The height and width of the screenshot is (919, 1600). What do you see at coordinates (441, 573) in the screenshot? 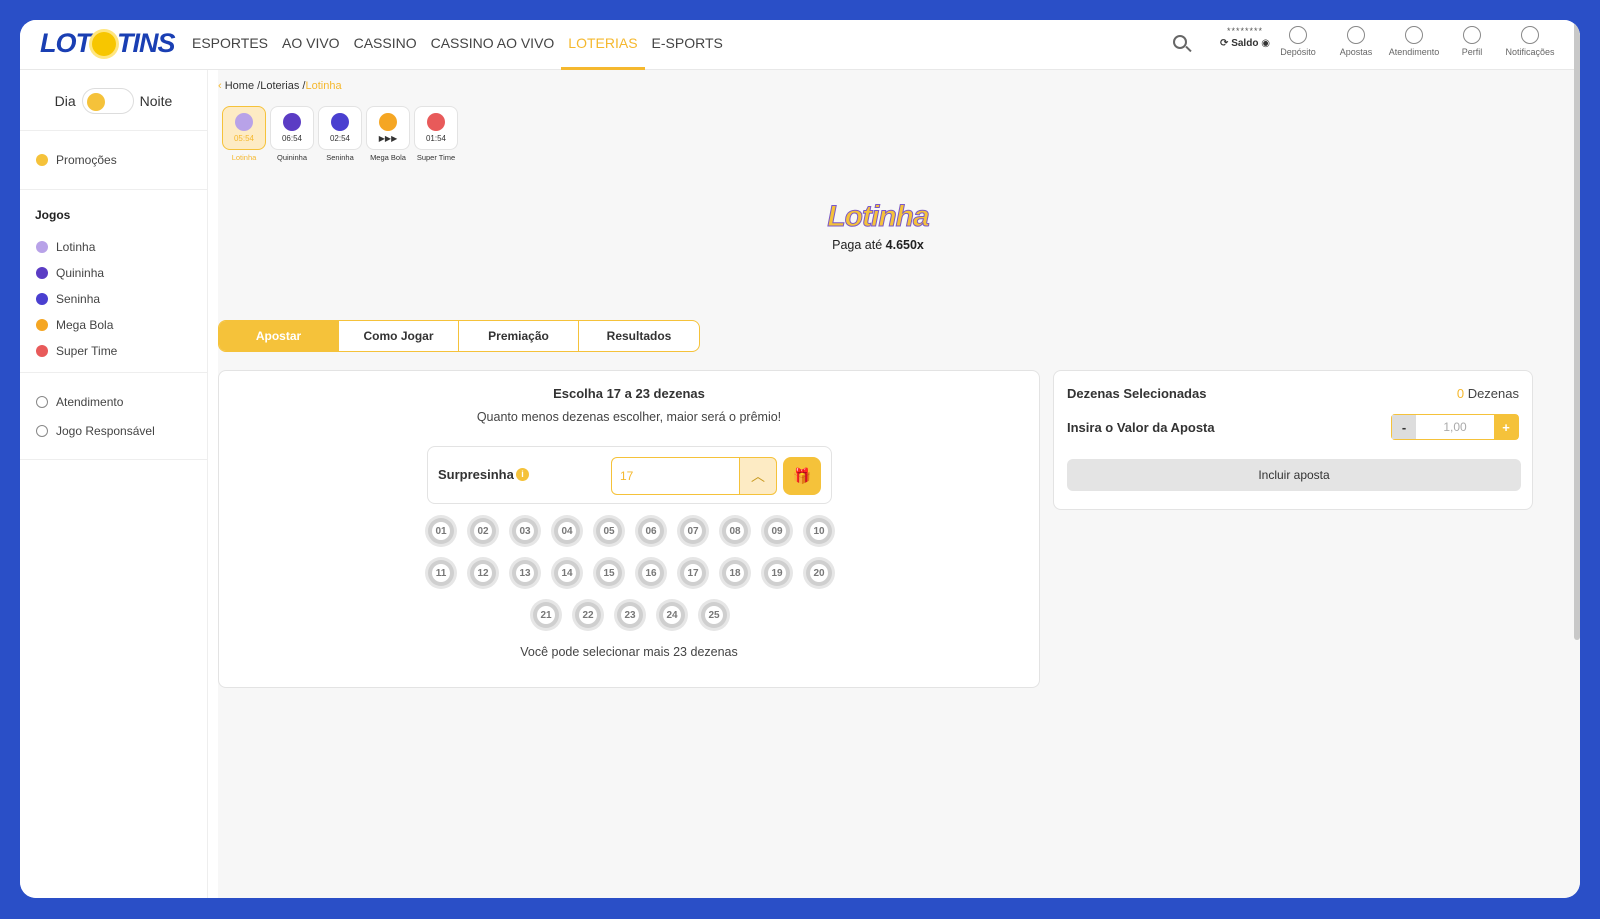
I see `number-ball: 11` at bounding box center [441, 573].